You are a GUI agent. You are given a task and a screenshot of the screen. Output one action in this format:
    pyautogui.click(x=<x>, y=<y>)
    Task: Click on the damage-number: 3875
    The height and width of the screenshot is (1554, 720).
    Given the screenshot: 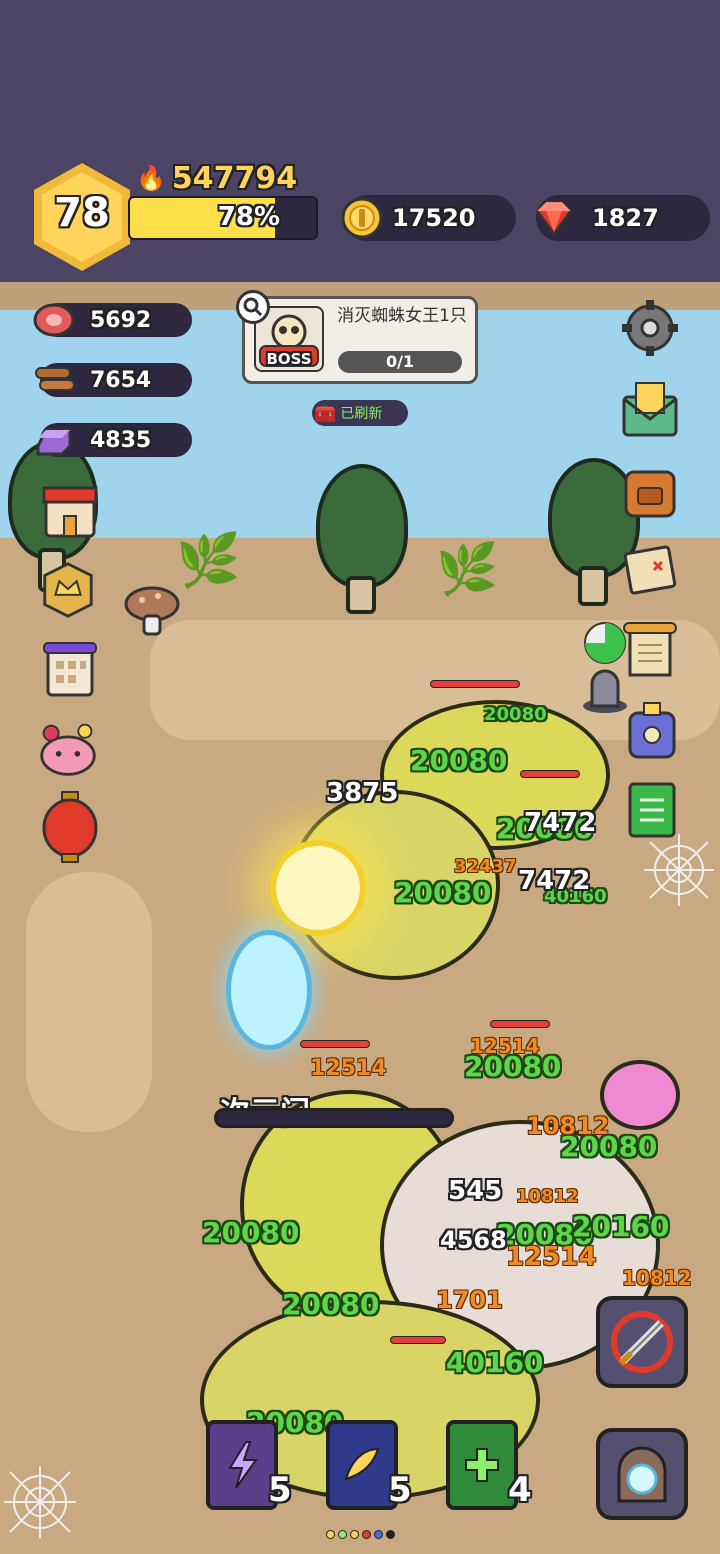 What is the action you would take?
    pyautogui.click(x=362, y=793)
    